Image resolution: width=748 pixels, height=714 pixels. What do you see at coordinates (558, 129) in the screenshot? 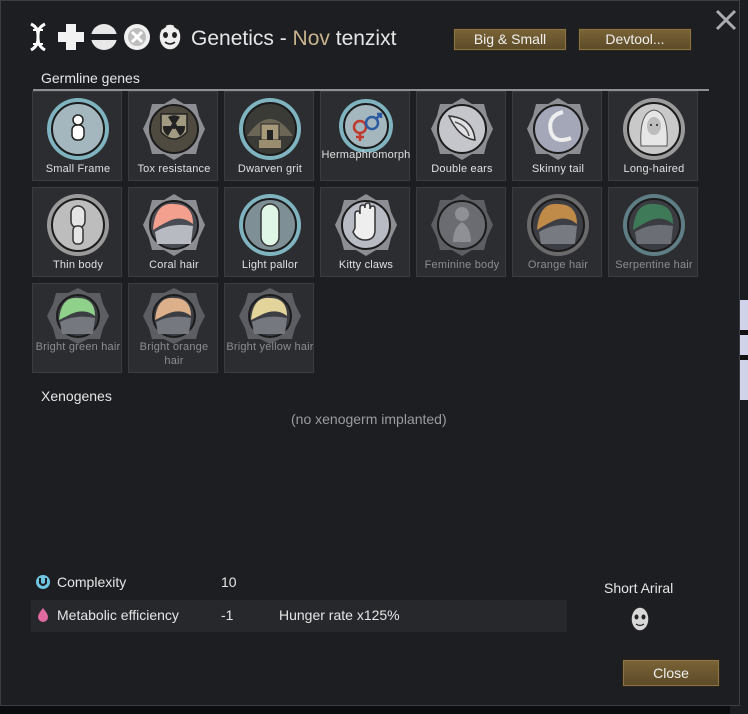
I see `skinny-tail-icon` at bounding box center [558, 129].